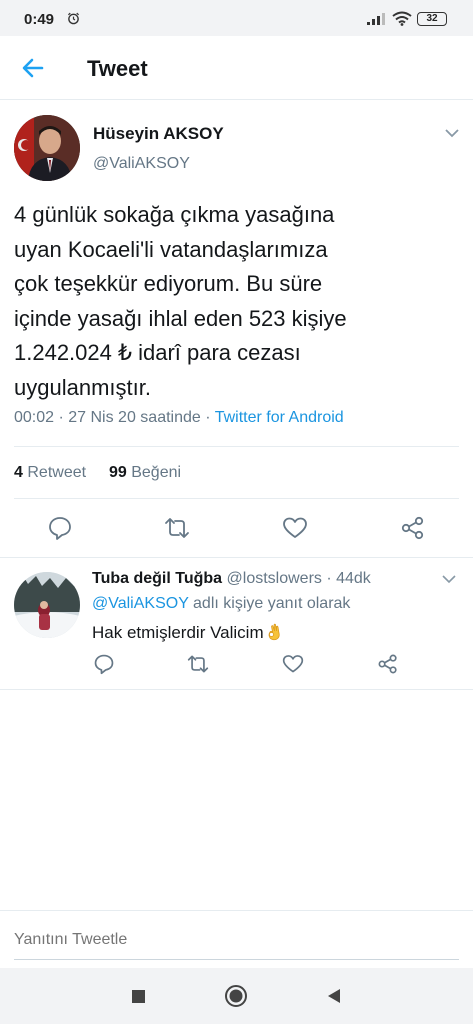 This screenshot has width=473, height=1024. I want to click on avatar-image, so click(47, 148).